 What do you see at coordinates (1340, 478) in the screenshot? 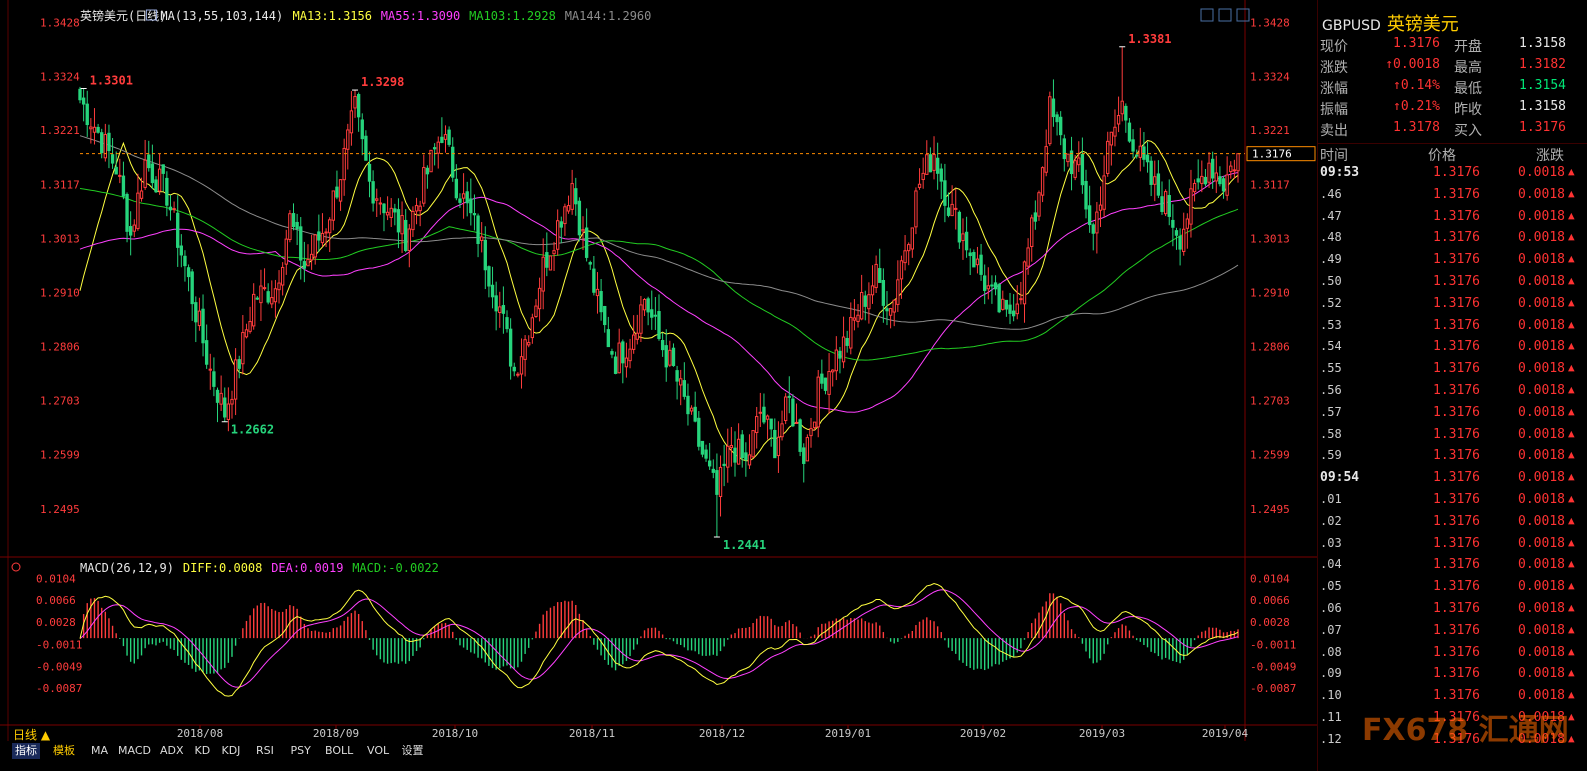
I see `tick-time: 09:54` at bounding box center [1340, 478].